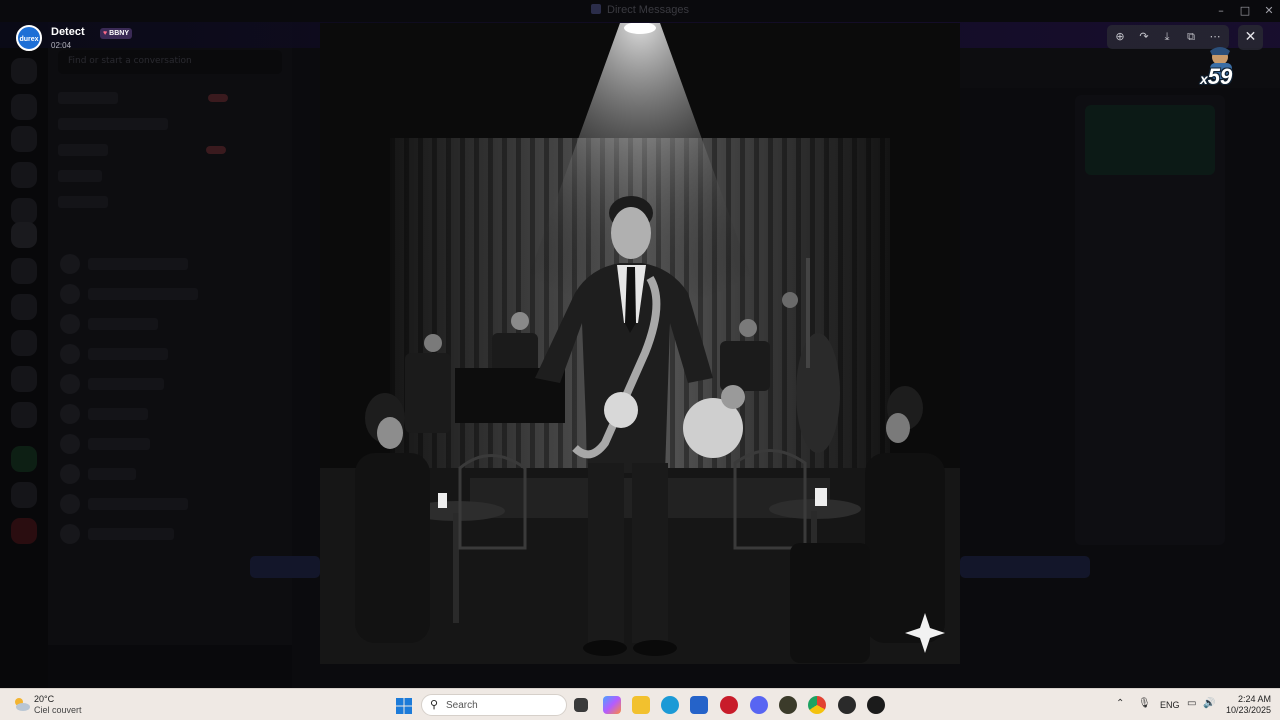 The image size is (1280, 720). I want to click on guild-tag-text: BBNY, so click(119, 33).